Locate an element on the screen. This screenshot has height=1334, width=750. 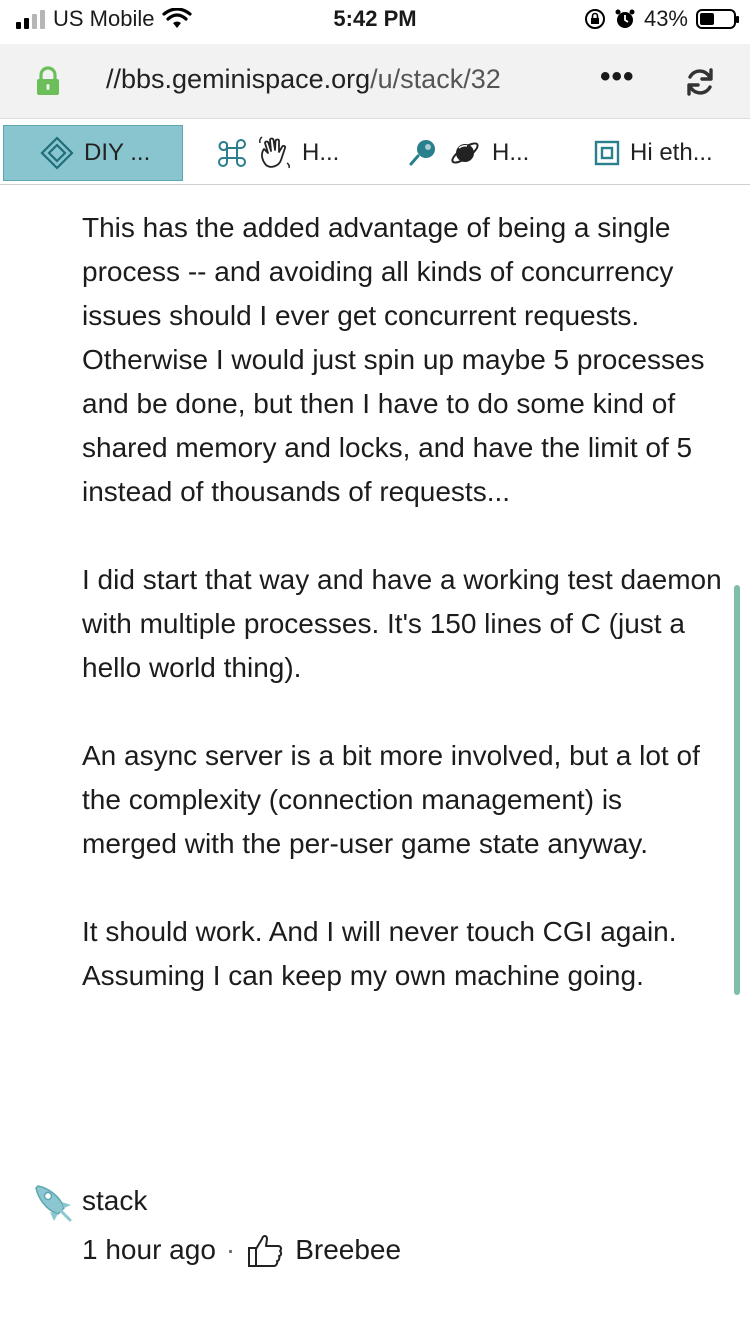
planet-icon is located at coordinates (465, 153).